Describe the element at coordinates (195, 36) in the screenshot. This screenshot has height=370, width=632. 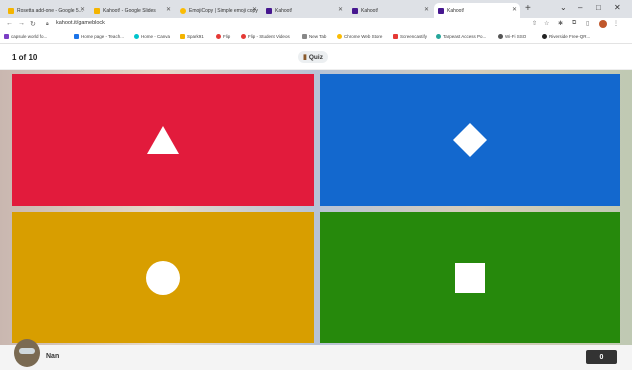
I see `bookmark-label: Spark91` at that location.